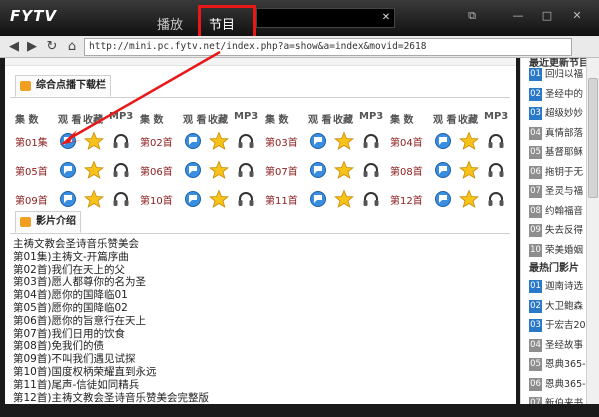  Describe the element at coordinates (535, 286) in the screenshot. I see `rank-badge: 01` at that location.